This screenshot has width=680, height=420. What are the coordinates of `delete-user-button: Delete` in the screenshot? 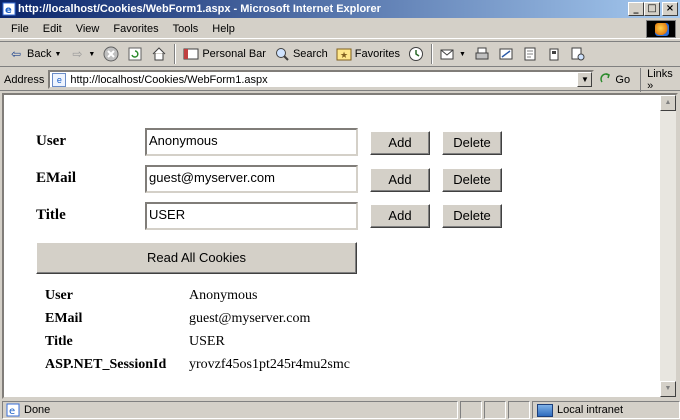 It's located at (472, 143).